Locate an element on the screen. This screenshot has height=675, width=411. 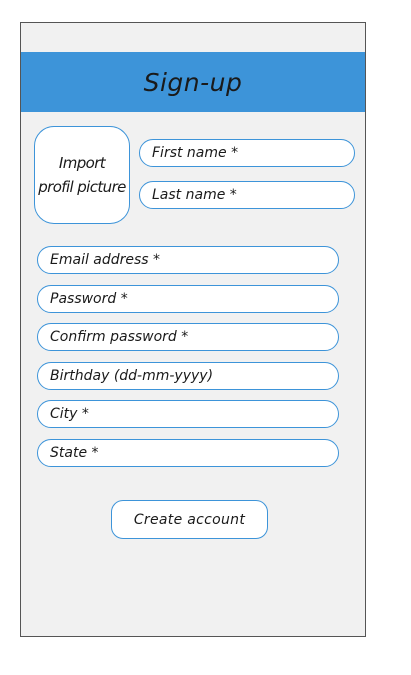
birthday-field: Birthday (dd-mm-yyyy) is located at coordinates (188, 376).